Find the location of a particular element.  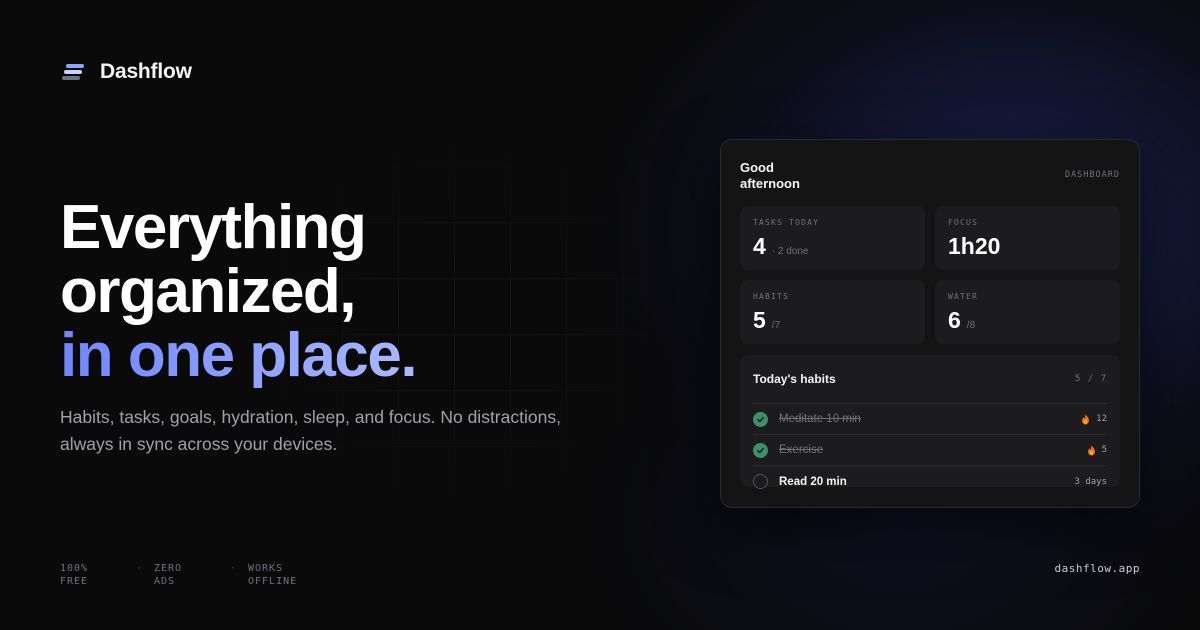

card-header: Good afternoon DASHBOARD is located at coordinates (930, 183).